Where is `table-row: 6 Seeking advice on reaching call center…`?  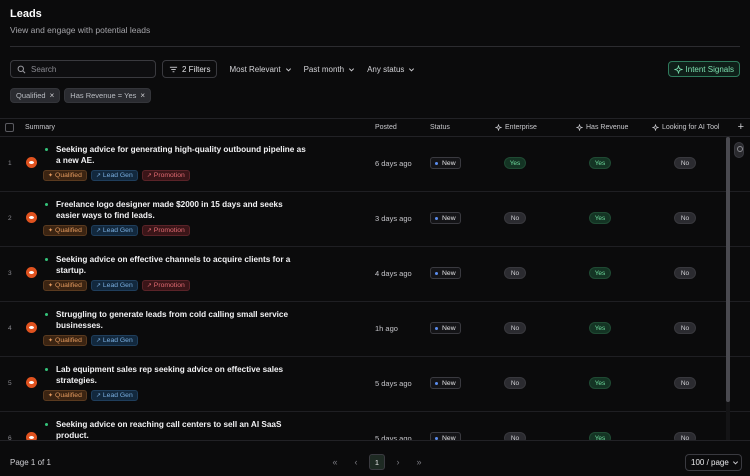 table-row: 6 Seeking advice on reaching call center… is located at coordinates (375, 426).